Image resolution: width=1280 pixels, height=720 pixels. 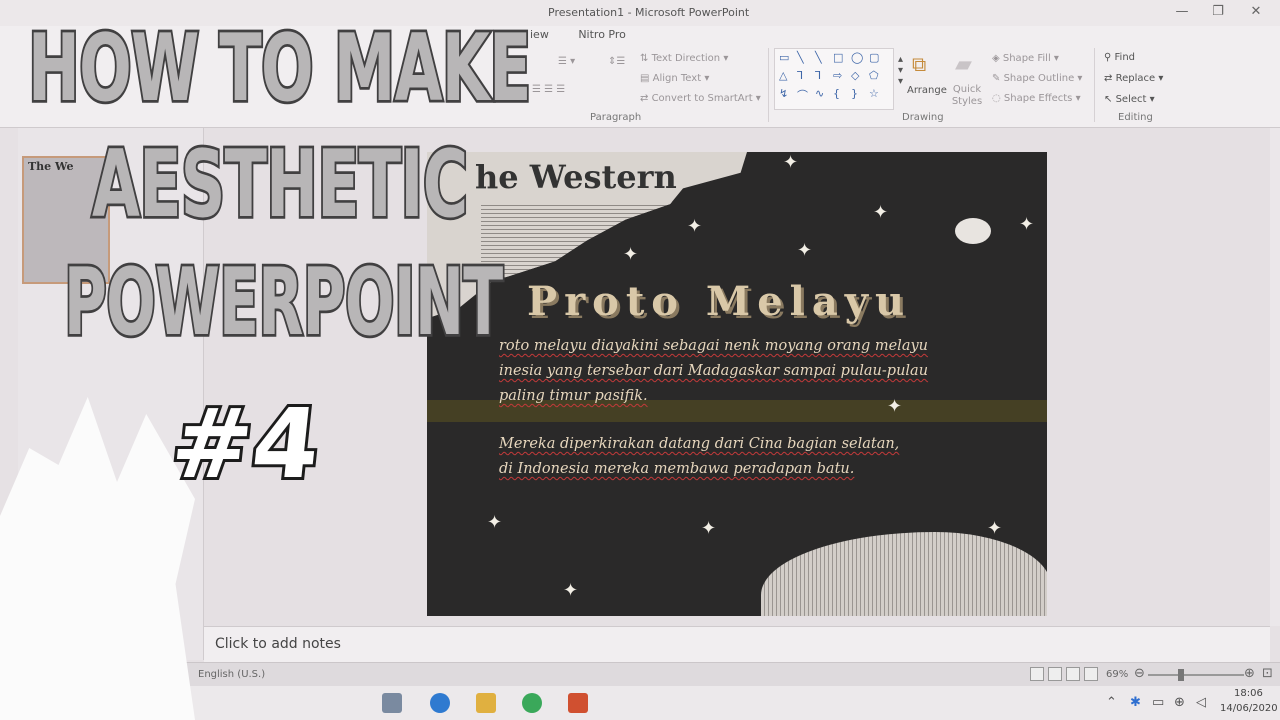 I want to click on powerpoint-icon, so click(x=578, y=703).